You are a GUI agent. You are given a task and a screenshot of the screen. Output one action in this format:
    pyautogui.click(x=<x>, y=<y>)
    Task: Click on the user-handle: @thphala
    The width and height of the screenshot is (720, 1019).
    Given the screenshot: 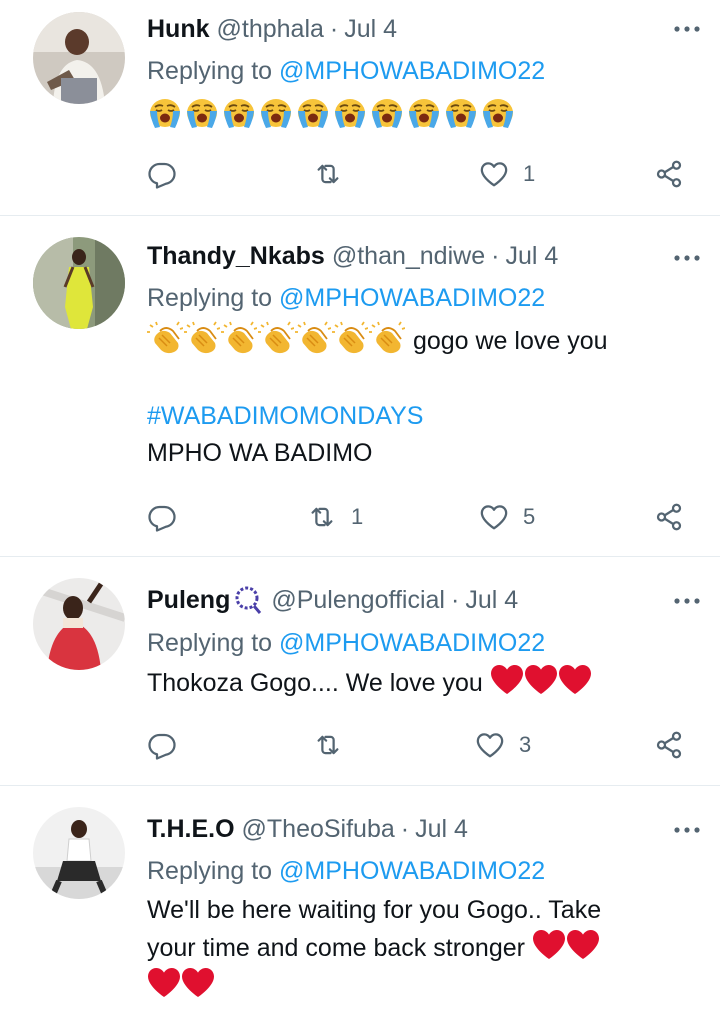 What is the action you would take?
    pyautogui.click(x=270, y=29)
    